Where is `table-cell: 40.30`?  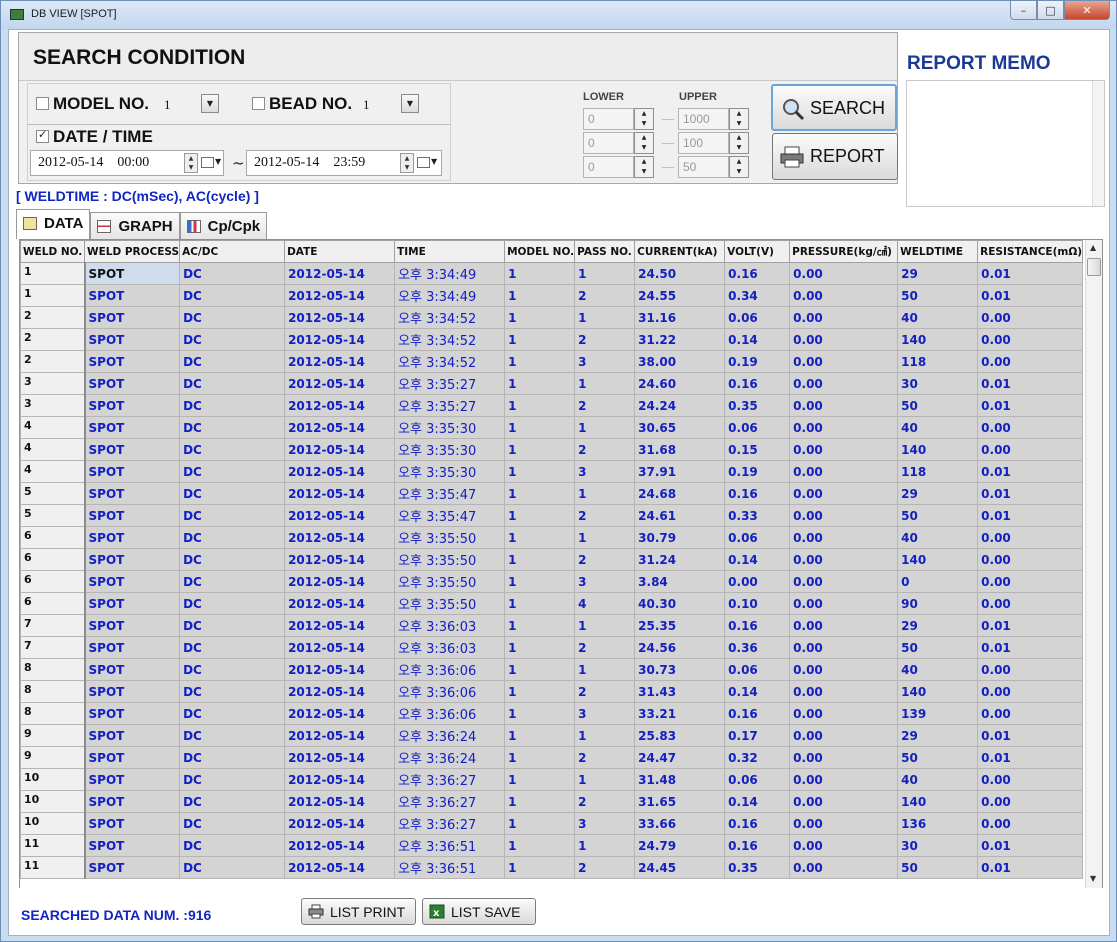 table-cell: 40.30 is located at coordinates (680, 603).